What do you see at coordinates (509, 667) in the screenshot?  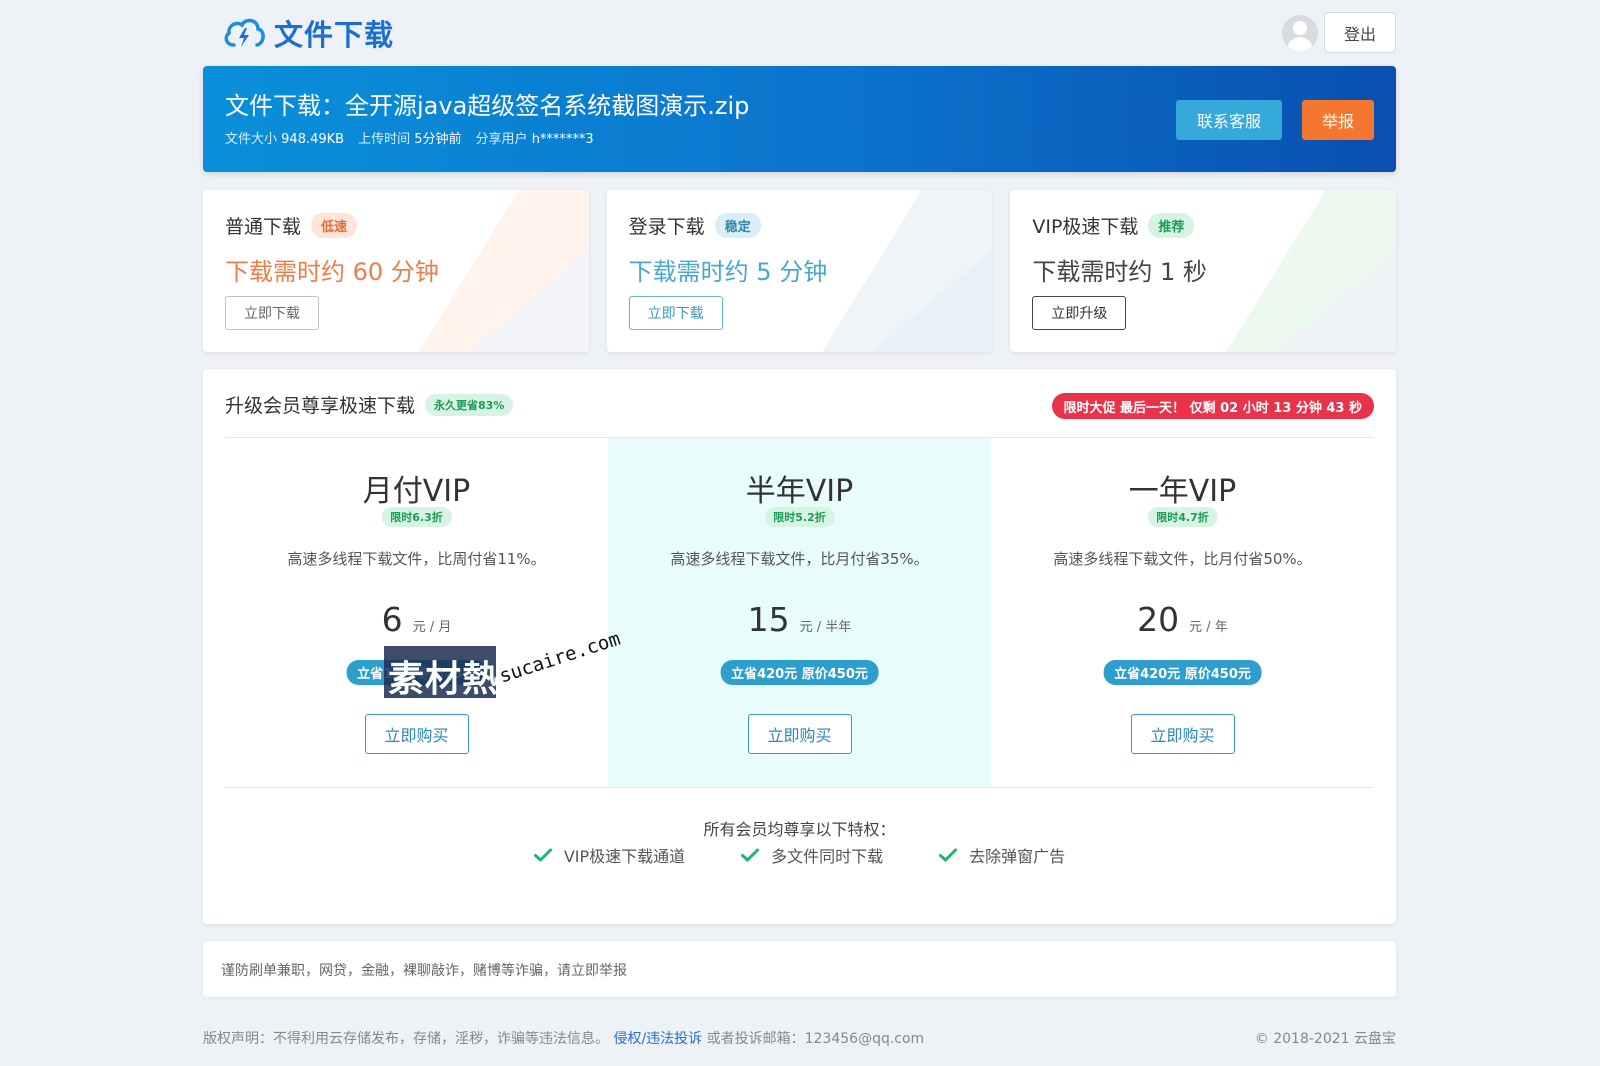 I see `watermark: 素材熱 sucaire.com` at bounding box center [509, 667].